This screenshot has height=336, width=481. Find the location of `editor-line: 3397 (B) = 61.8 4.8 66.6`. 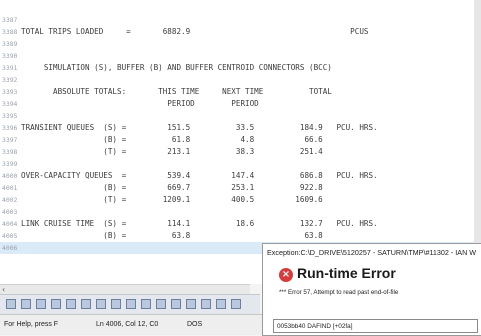

editor-line: 3397 (B) = 61.8 4.8 66.6 is located at coordinates (237, 140).